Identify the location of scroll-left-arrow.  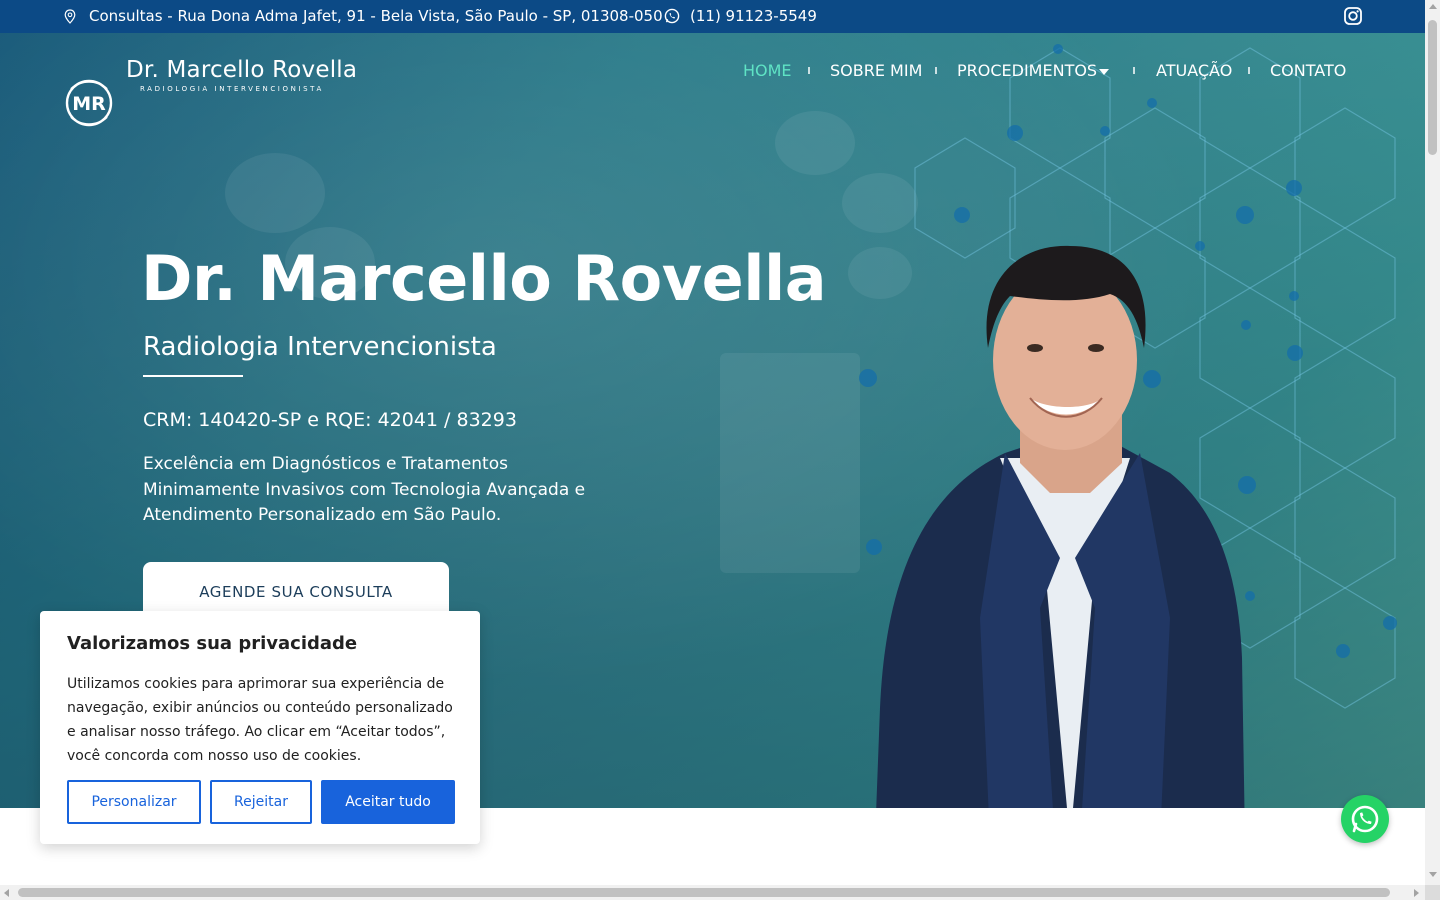
(6, 893).